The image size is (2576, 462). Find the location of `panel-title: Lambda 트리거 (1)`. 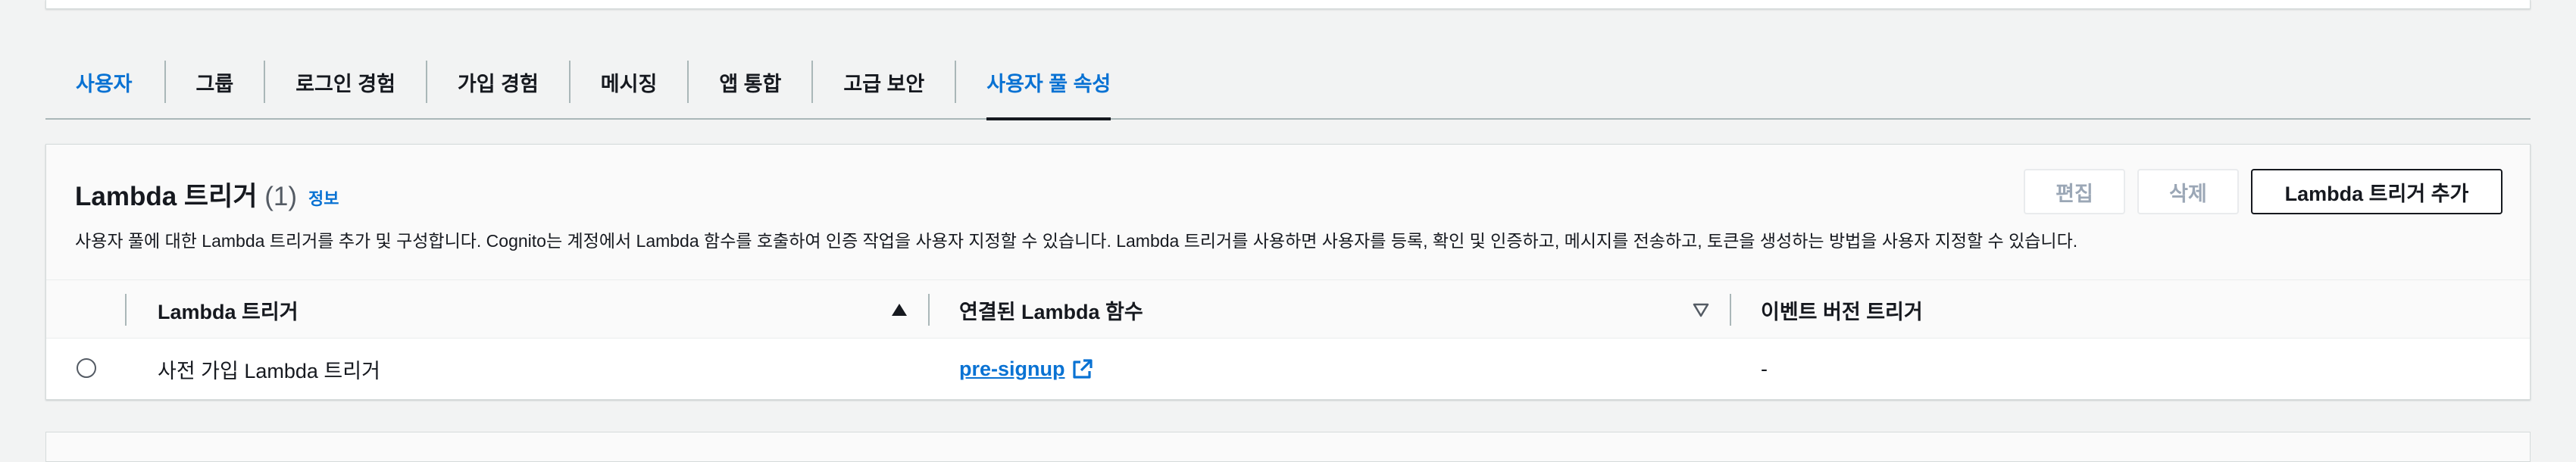

panel-title: Lambda 트리거 (1) is located at coordinates (186, 195).